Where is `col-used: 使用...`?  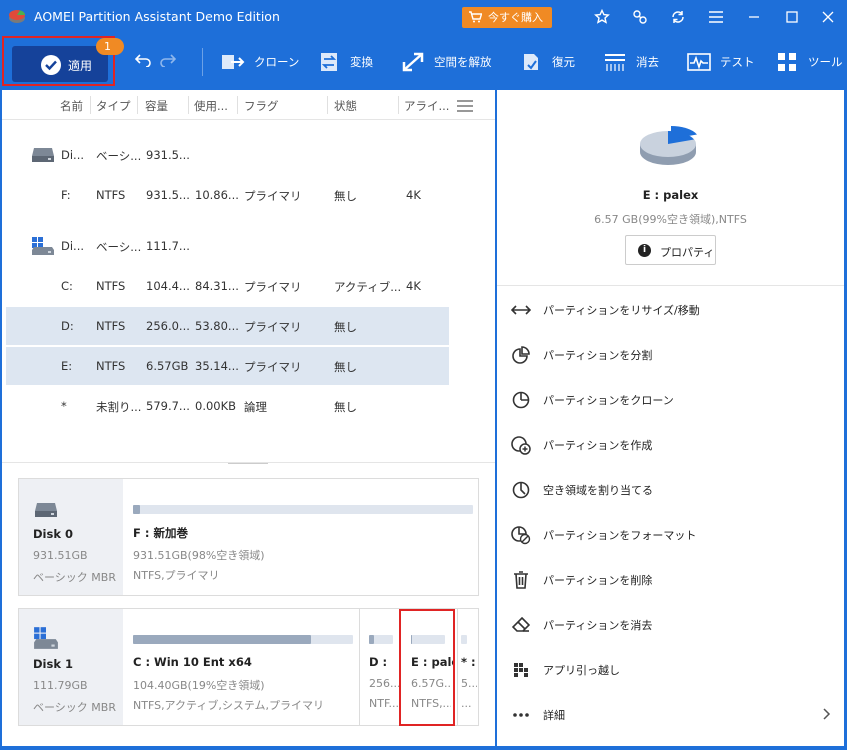 col-used: 使用... is located at coordinates (211, 106).